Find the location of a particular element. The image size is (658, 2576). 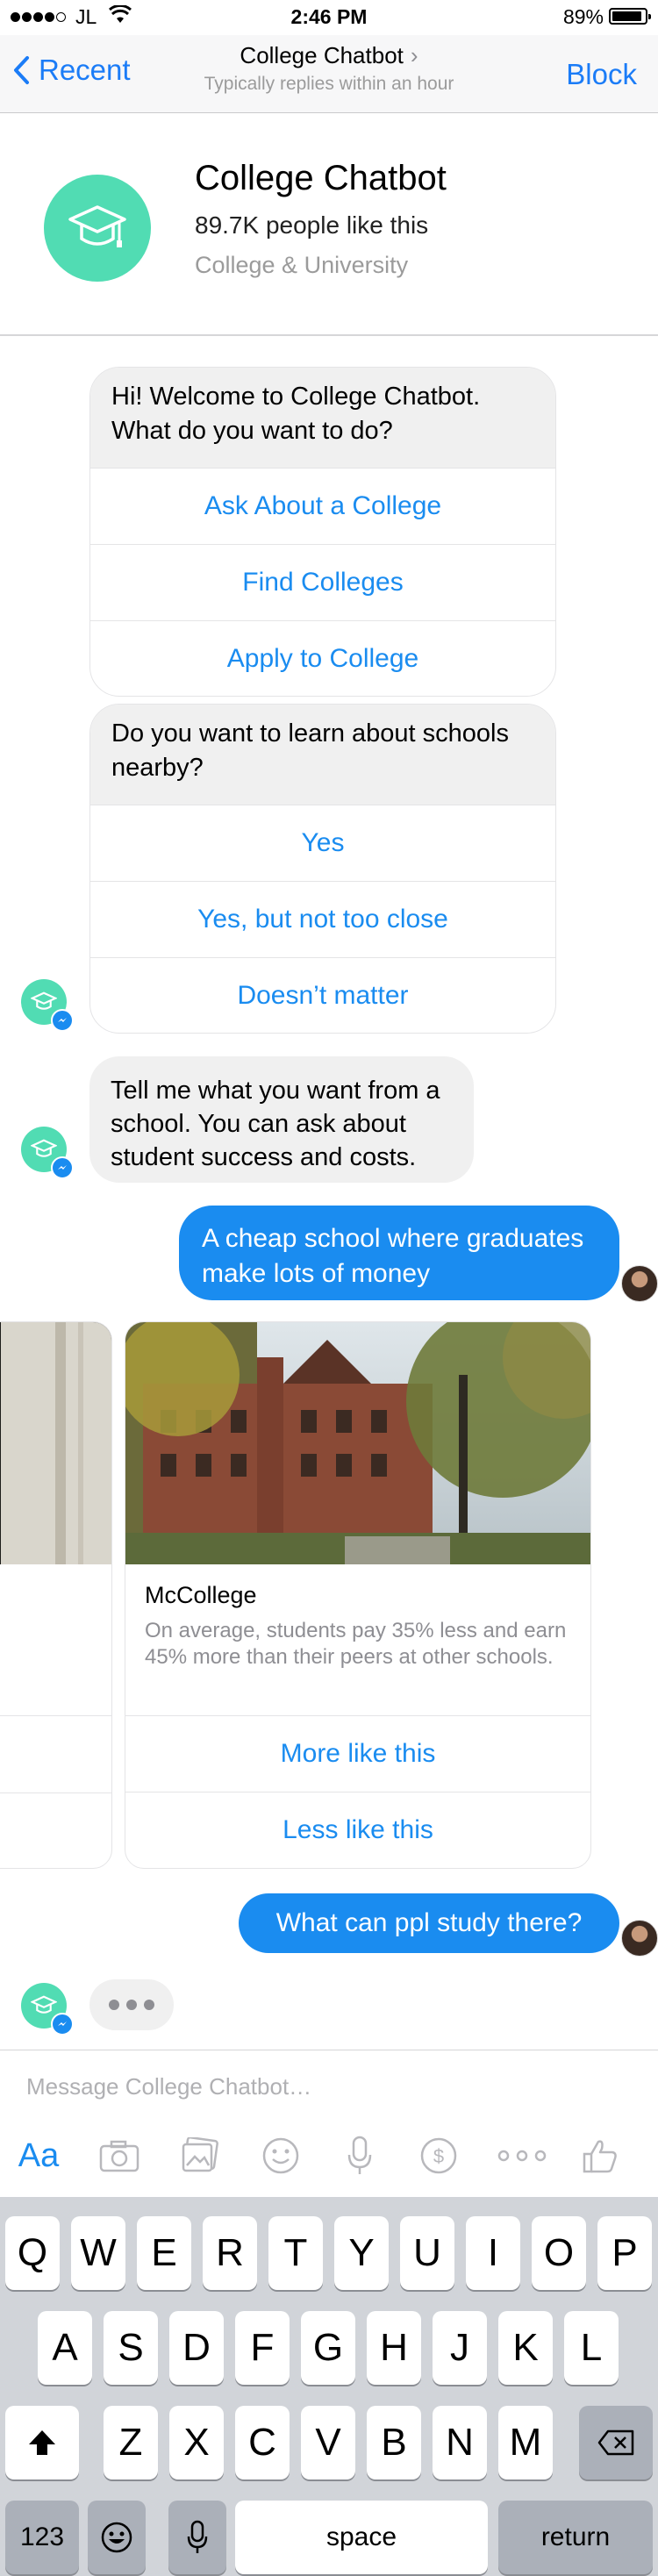

message-composer: Message College Chatbot… Aa $ is located at coordinates (329, 2124).